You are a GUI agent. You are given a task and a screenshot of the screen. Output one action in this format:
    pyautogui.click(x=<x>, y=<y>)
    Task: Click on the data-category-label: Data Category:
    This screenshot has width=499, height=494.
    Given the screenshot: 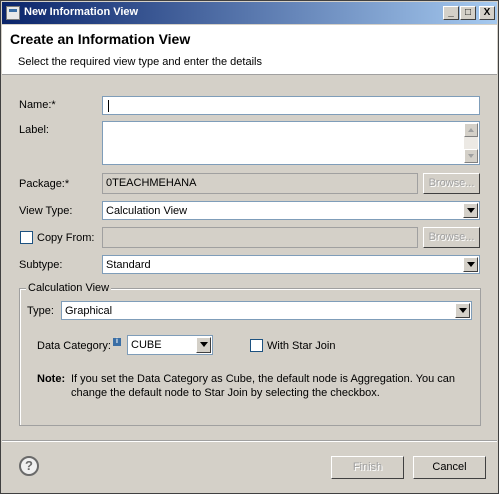 What is the action you would take?
    pyautogui.click(x=74, y=346)
    